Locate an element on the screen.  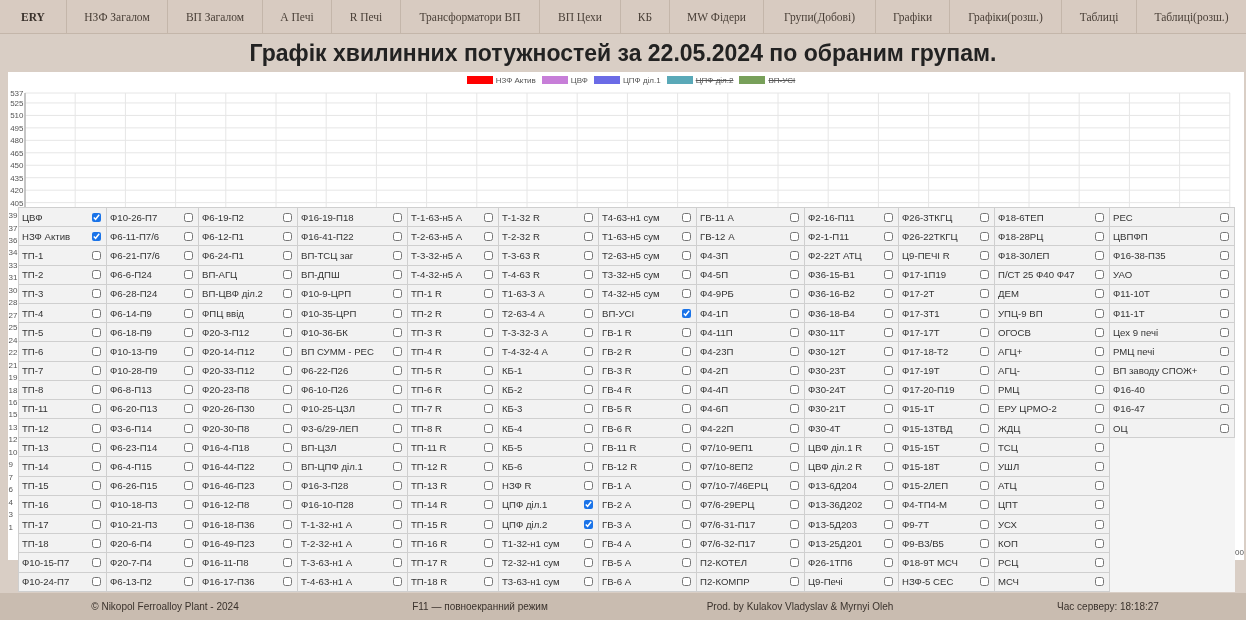
nav-link: R Печі is located at coordinates (365, 16).